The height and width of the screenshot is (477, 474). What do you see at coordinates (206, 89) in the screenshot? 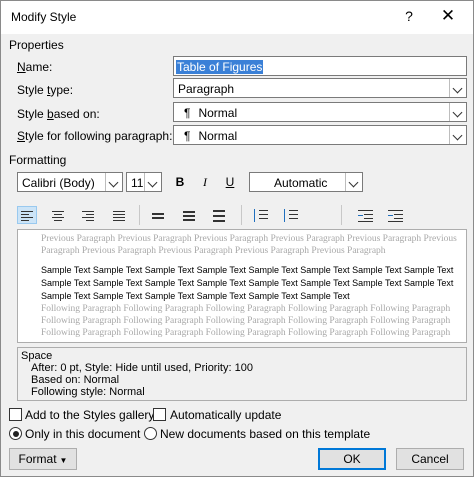
I see `style-type-value: Paragraph` at bounding box center [206, 89].